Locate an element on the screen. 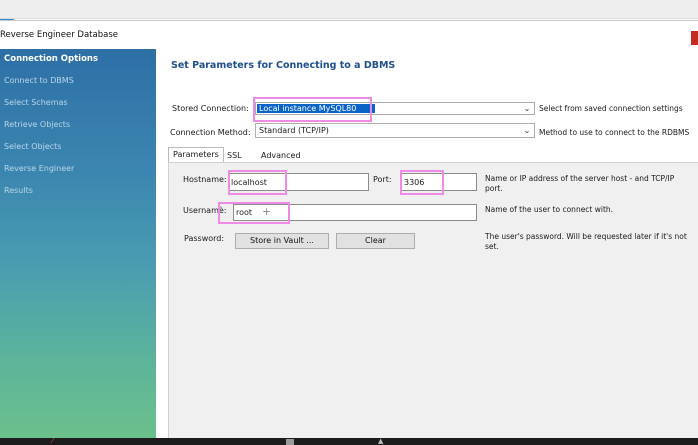  sidebar-item-results: Results is located at coordinates (18, 190).